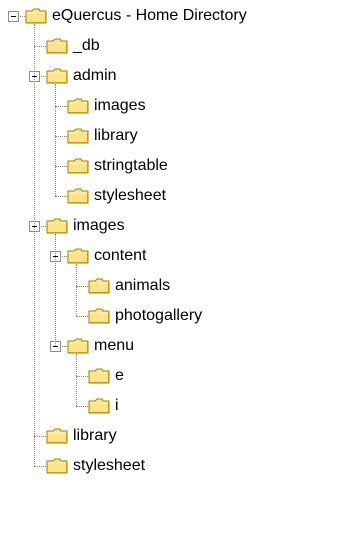 Image resolution: width=342 pixels, height=546 pixels. Describe the element at coordinates (158, 316) in the screenshot. I see `tree-node-label: photogallery` at that location.